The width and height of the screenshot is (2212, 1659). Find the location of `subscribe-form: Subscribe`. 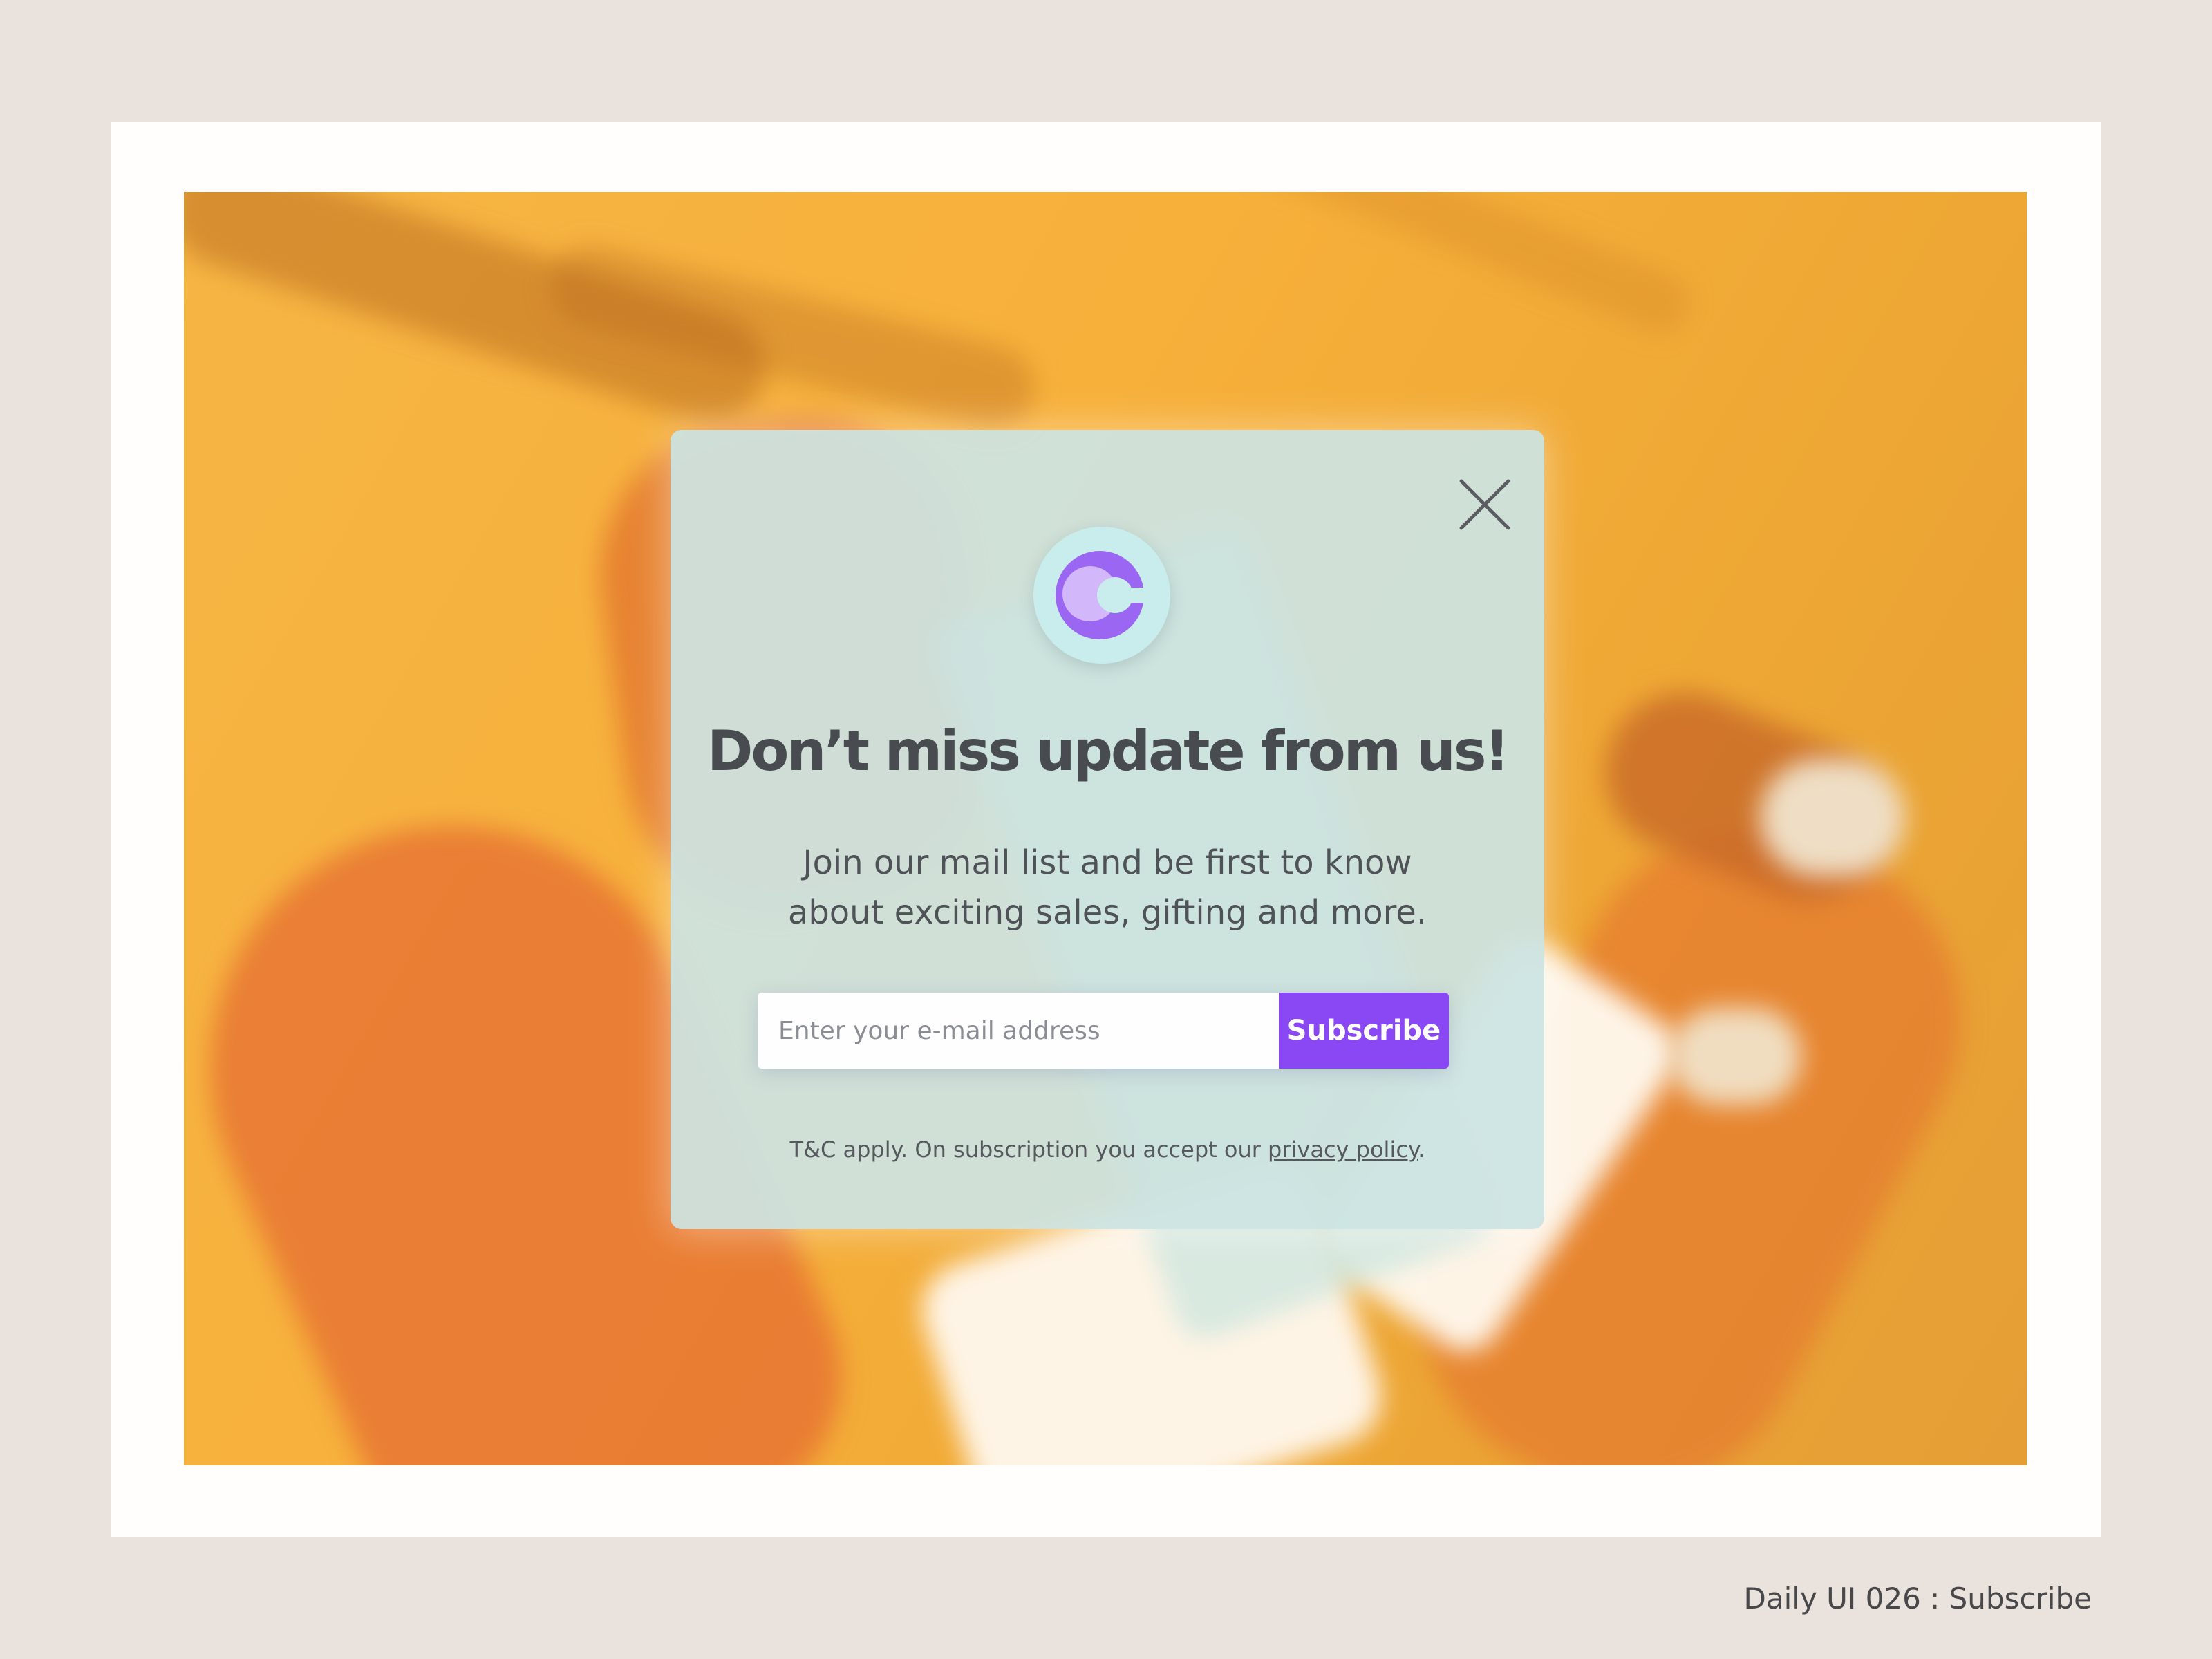

subscribe-form: Subscribe is located at coordinates (1103, 1031).